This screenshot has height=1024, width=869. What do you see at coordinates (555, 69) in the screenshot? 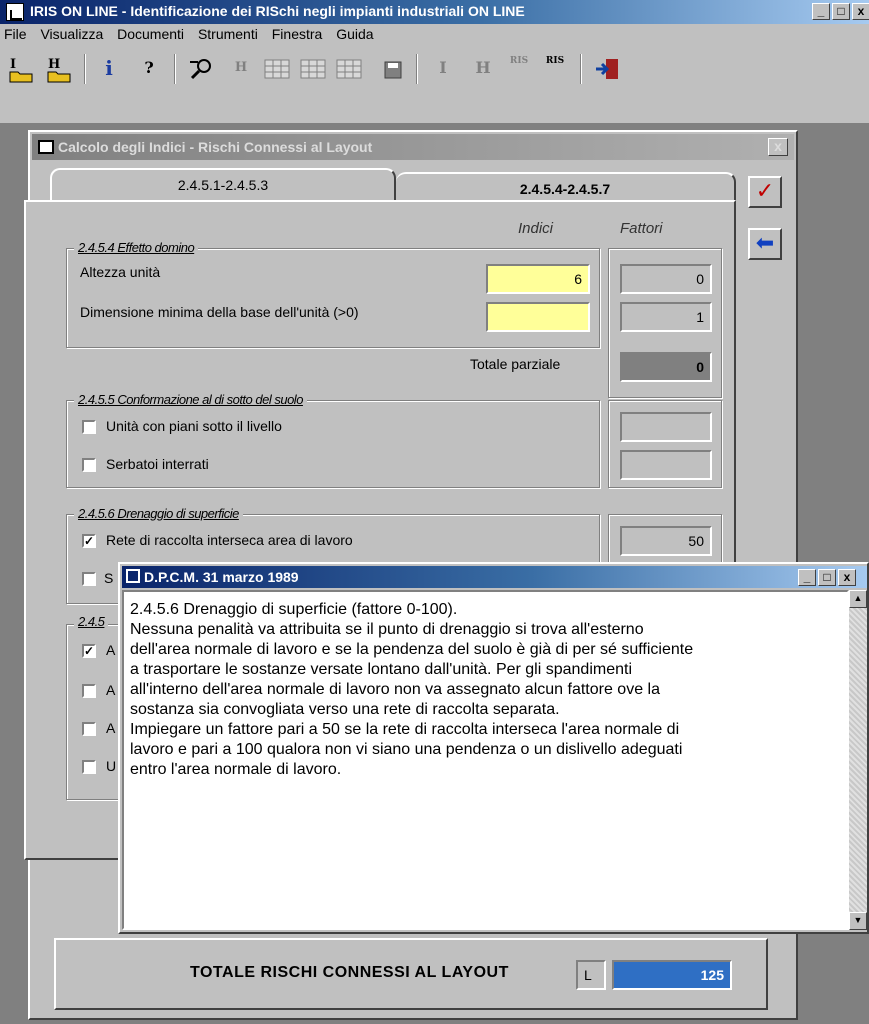
I see `doc-ris-undo-icon: RIS` at bounding box center [555, 69].